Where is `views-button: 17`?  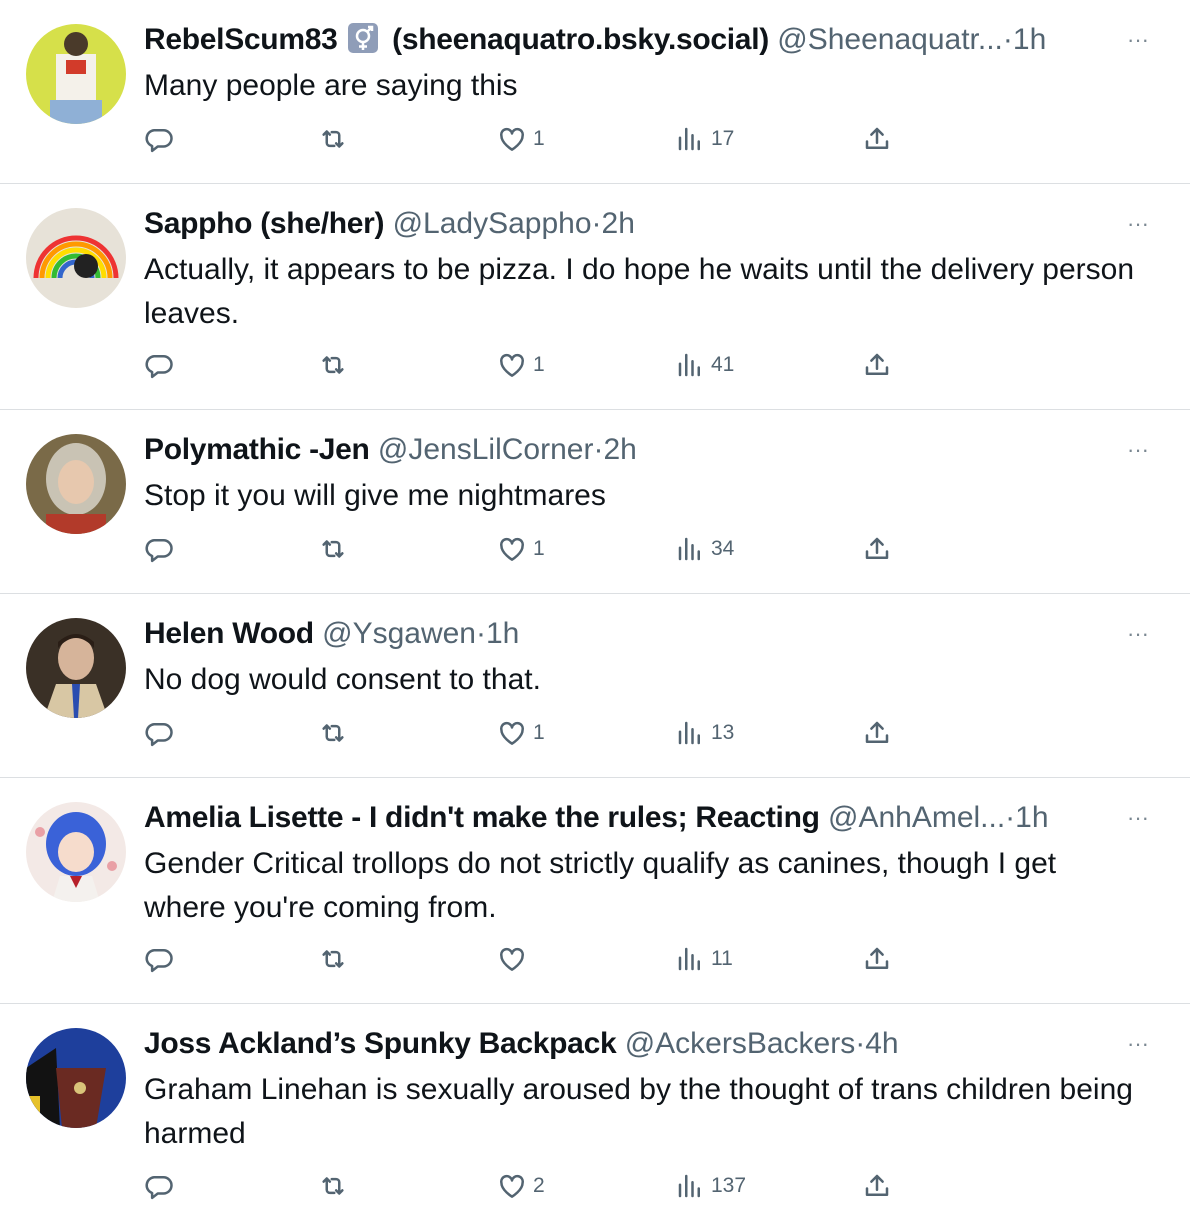 views-button: 17 is located at coordinates (704, 139).